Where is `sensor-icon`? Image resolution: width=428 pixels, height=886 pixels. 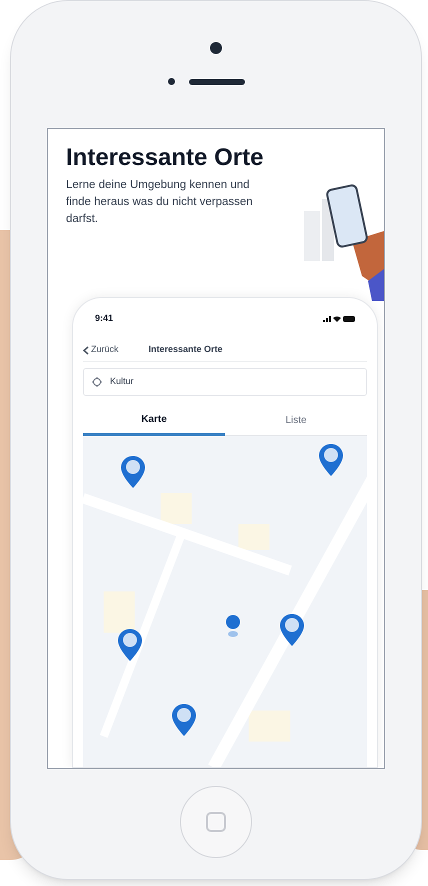
sensor-icon is located at coordinates (171, 81).